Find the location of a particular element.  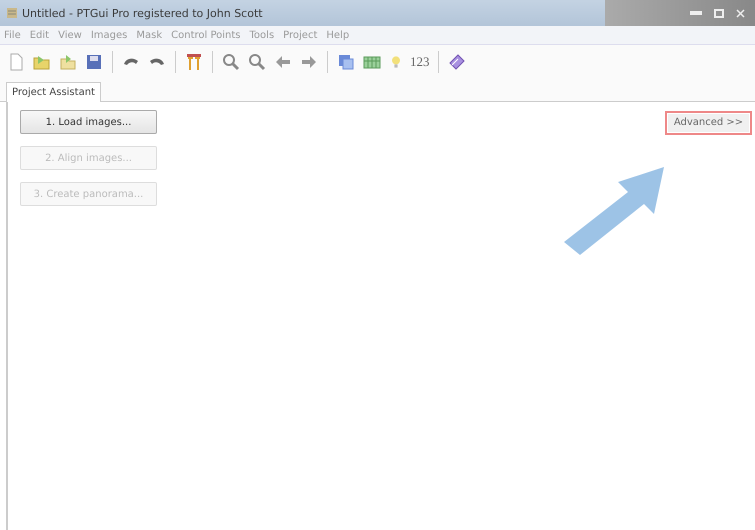

menu-item: Images is located at coordinates (109, 35).